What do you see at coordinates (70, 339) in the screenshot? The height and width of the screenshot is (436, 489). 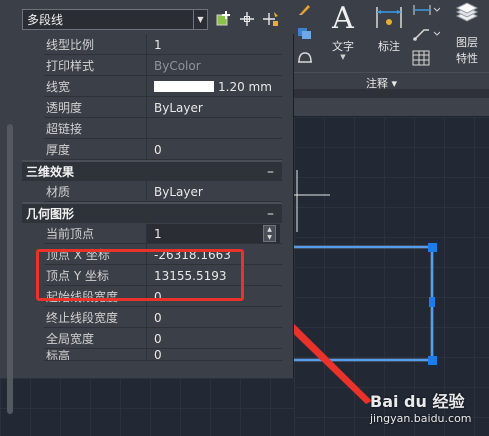 I see `property-key: 全局宽度` at bounding box center [70, 339].